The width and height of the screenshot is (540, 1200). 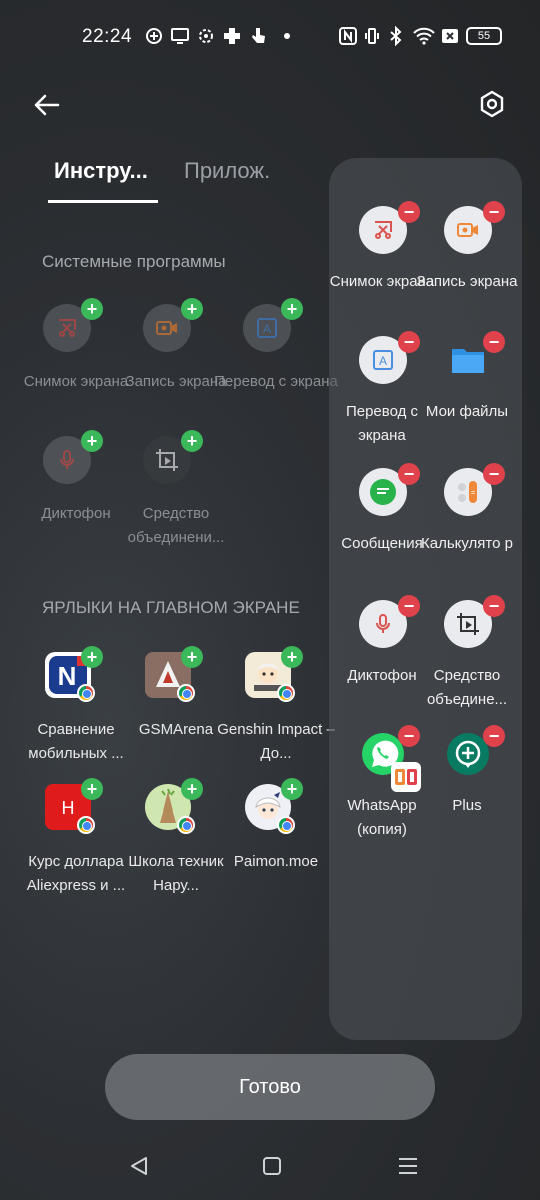 I want to click on nav-home-button, so click(x=272, y=1166).